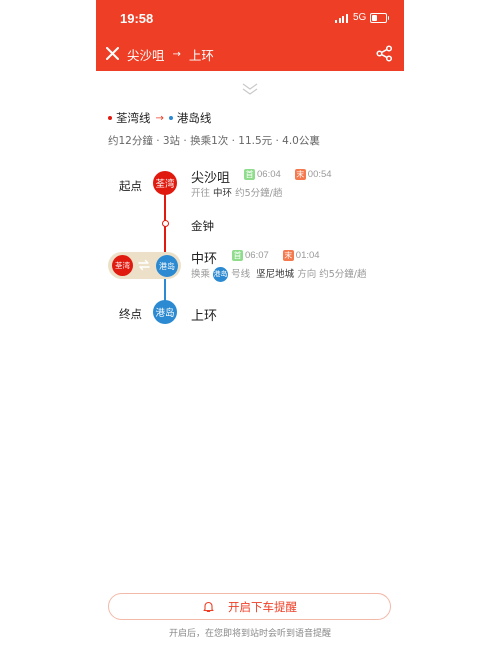 This screenshot has width=500, height=652. Describe the element at coordinates (319, 174) in the screenshot. I see `last-train-time: 00:54` at that location.